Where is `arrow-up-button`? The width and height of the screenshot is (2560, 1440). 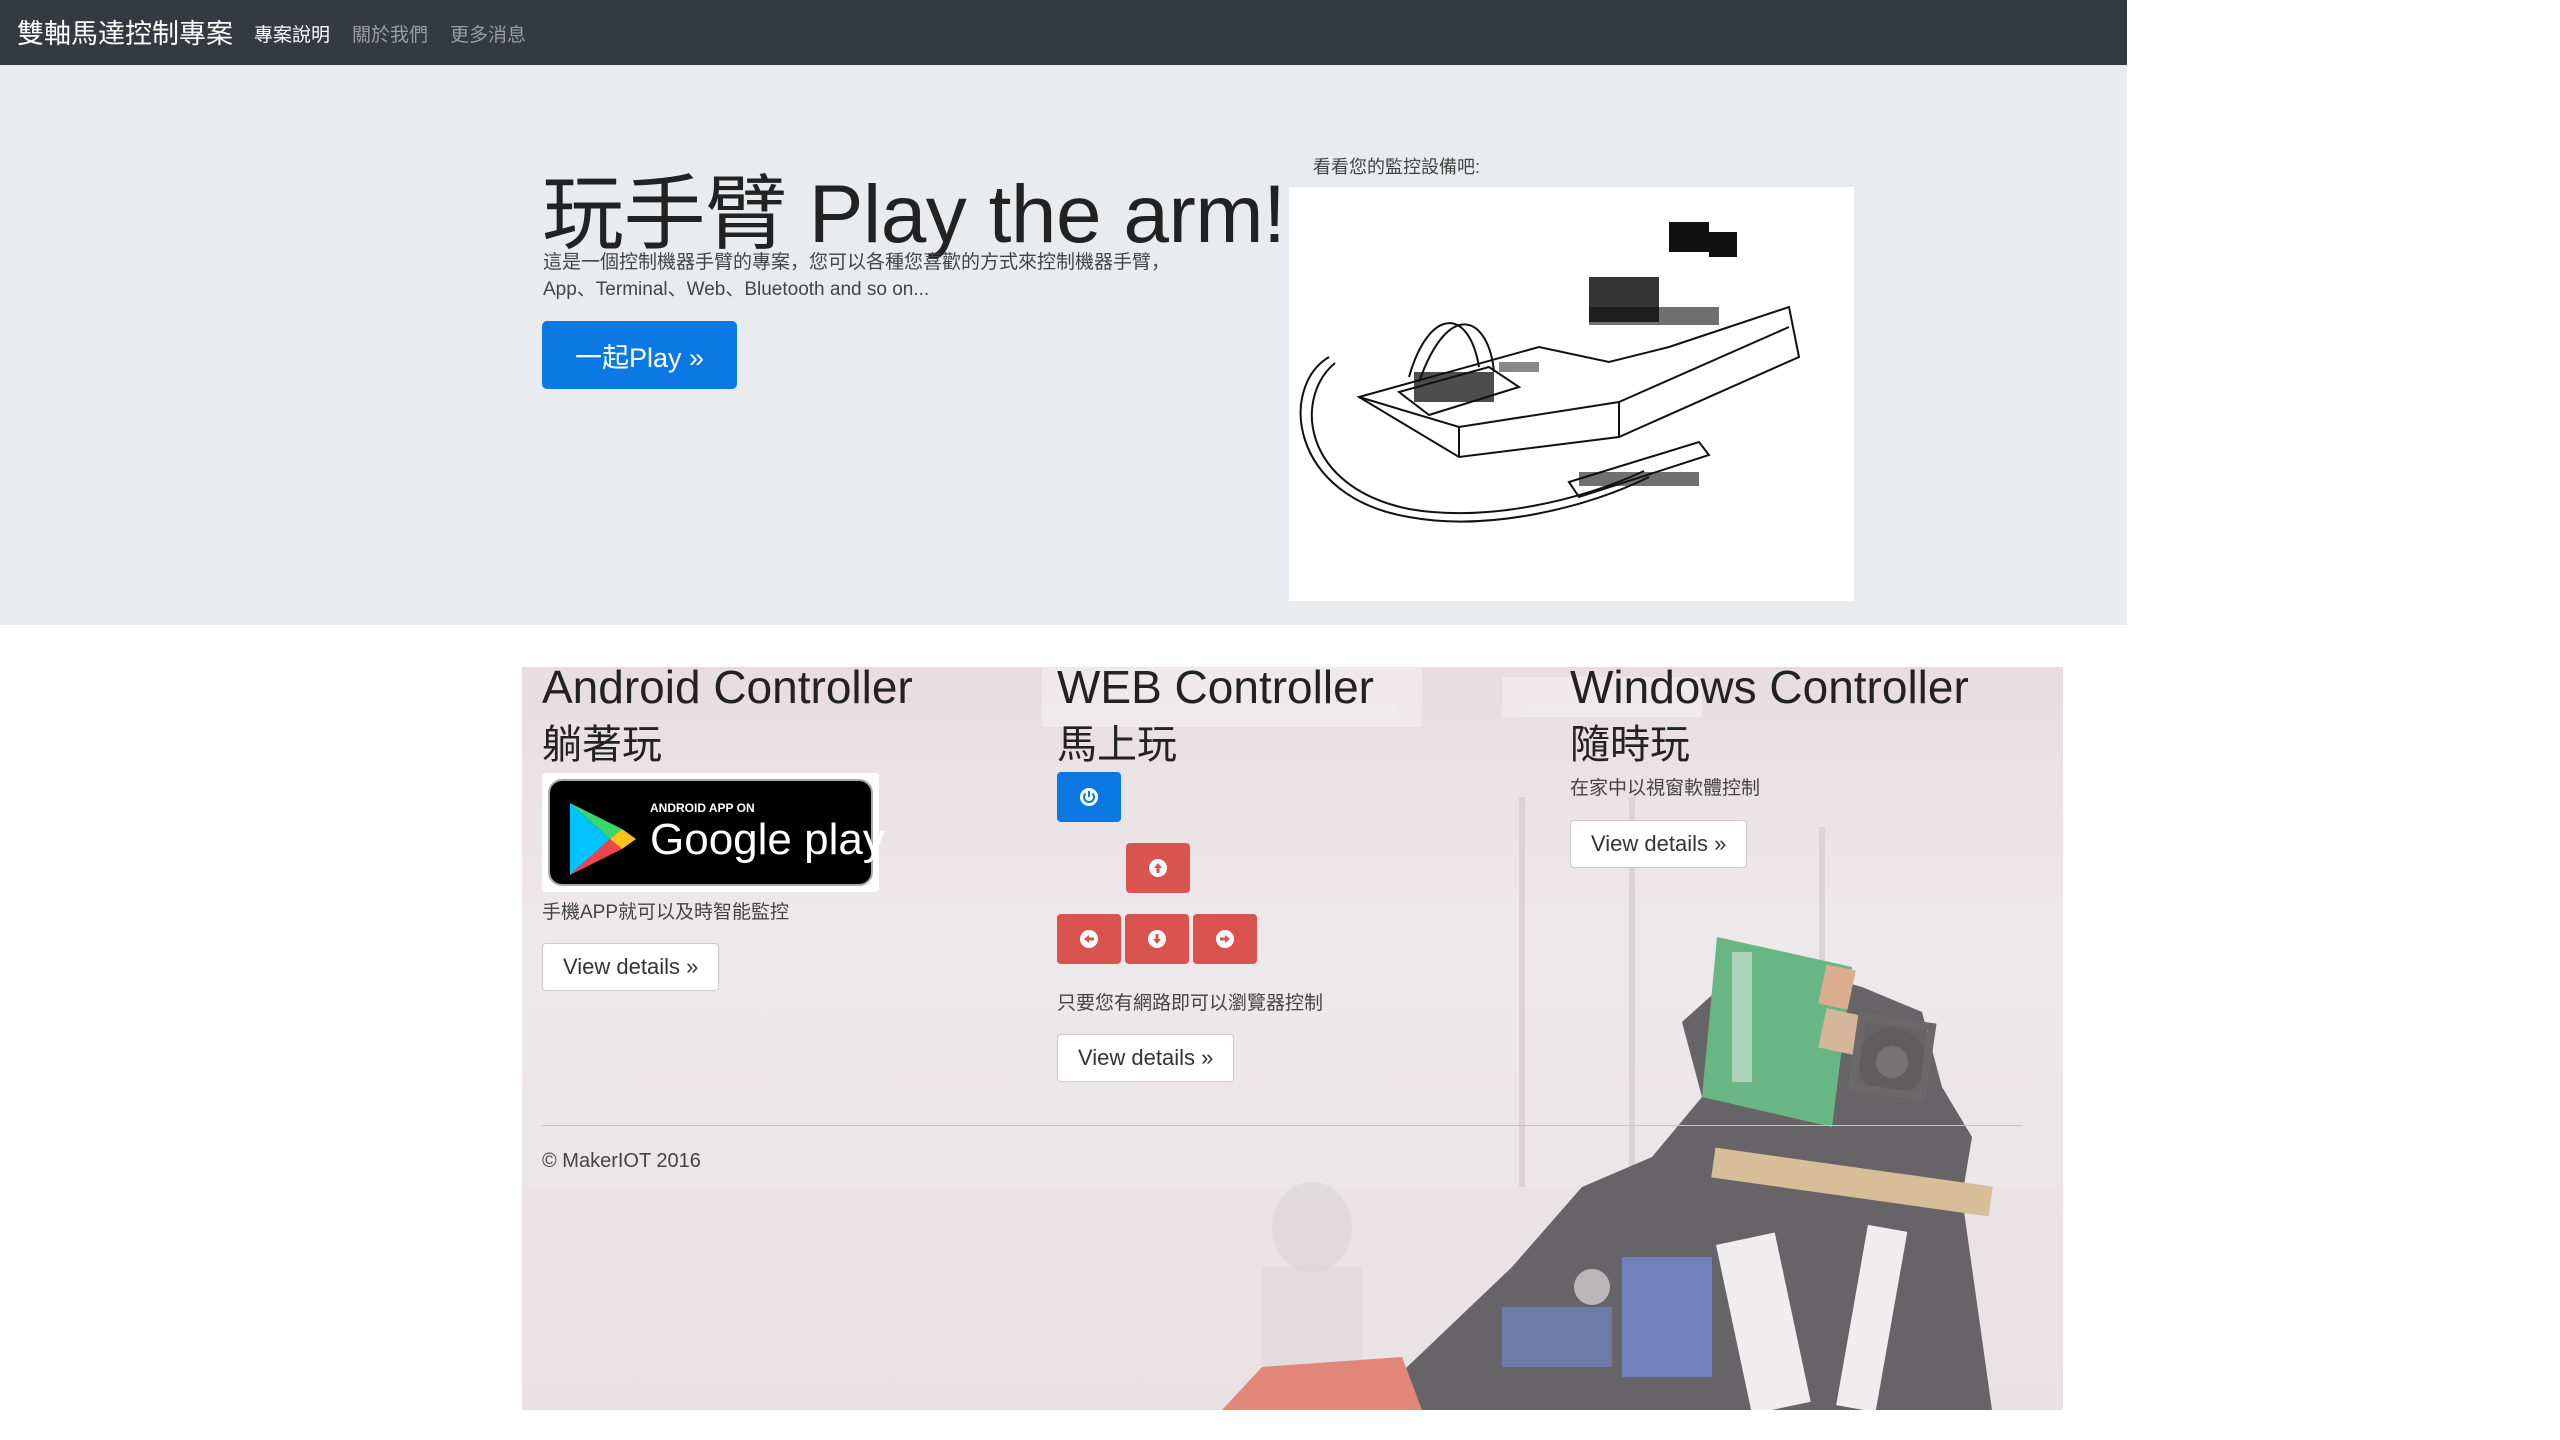 arrow-up-button is located at coordinates (1158, 868).